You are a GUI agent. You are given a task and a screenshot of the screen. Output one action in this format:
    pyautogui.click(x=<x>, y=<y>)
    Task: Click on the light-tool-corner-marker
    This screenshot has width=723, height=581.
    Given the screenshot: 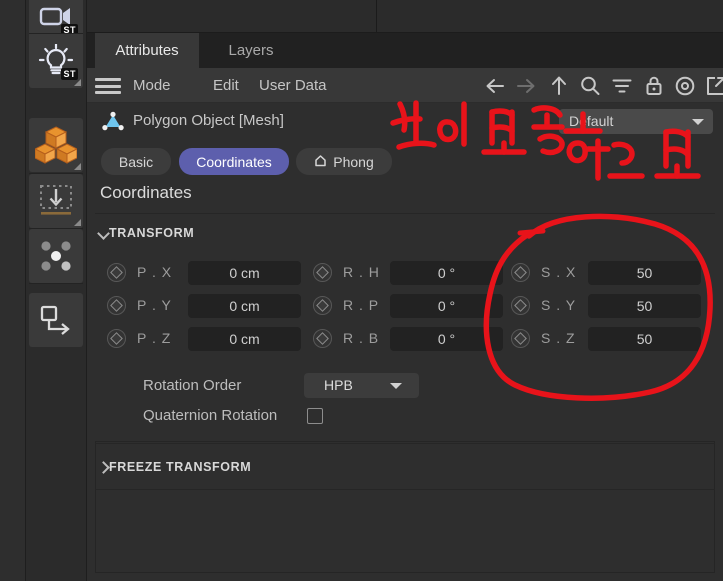 What is the action you would take?
    pyautogui.click(x=77, y=82)
    